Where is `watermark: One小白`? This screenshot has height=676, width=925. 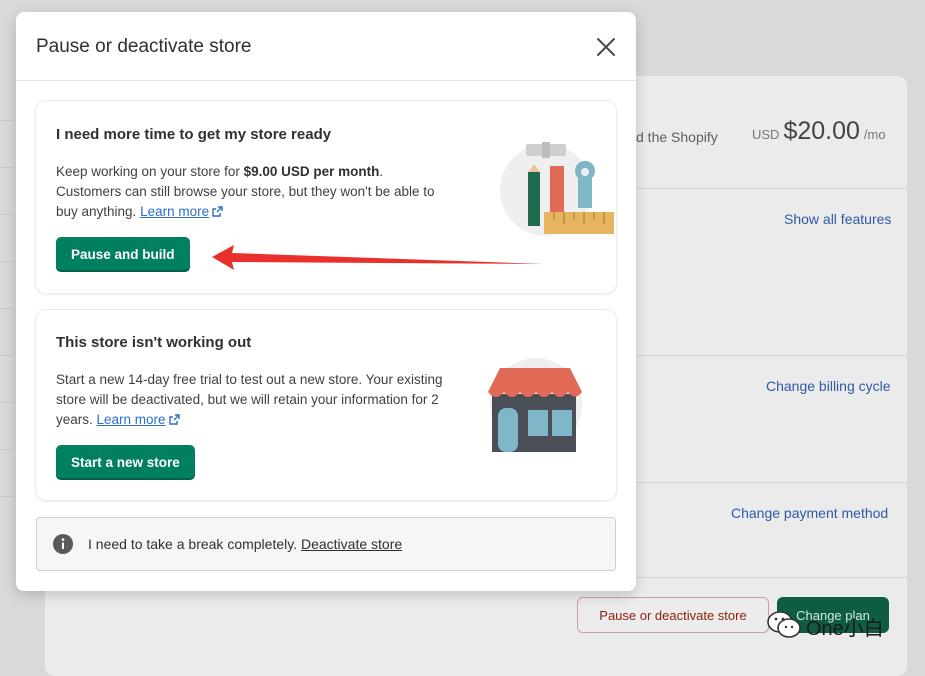 watermark: One小白 is located at coordinates (825, 627).